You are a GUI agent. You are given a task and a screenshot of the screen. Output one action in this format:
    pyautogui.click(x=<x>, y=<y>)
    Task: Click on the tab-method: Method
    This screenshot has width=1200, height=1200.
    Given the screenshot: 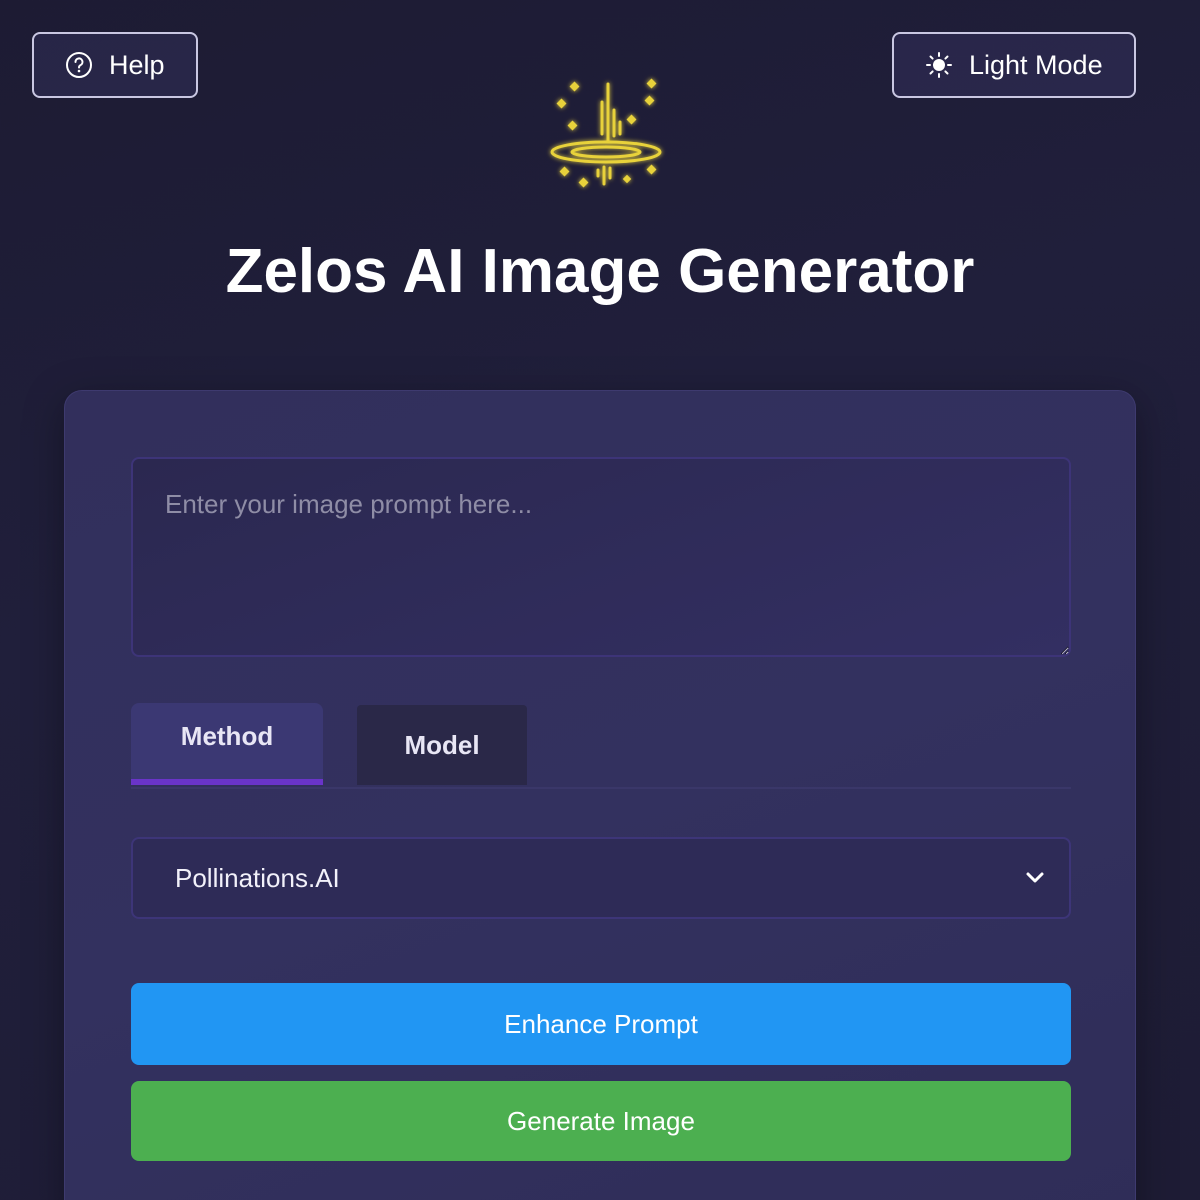 What is the action you would take?
    pyautogui.click(x=227, y=744)
    